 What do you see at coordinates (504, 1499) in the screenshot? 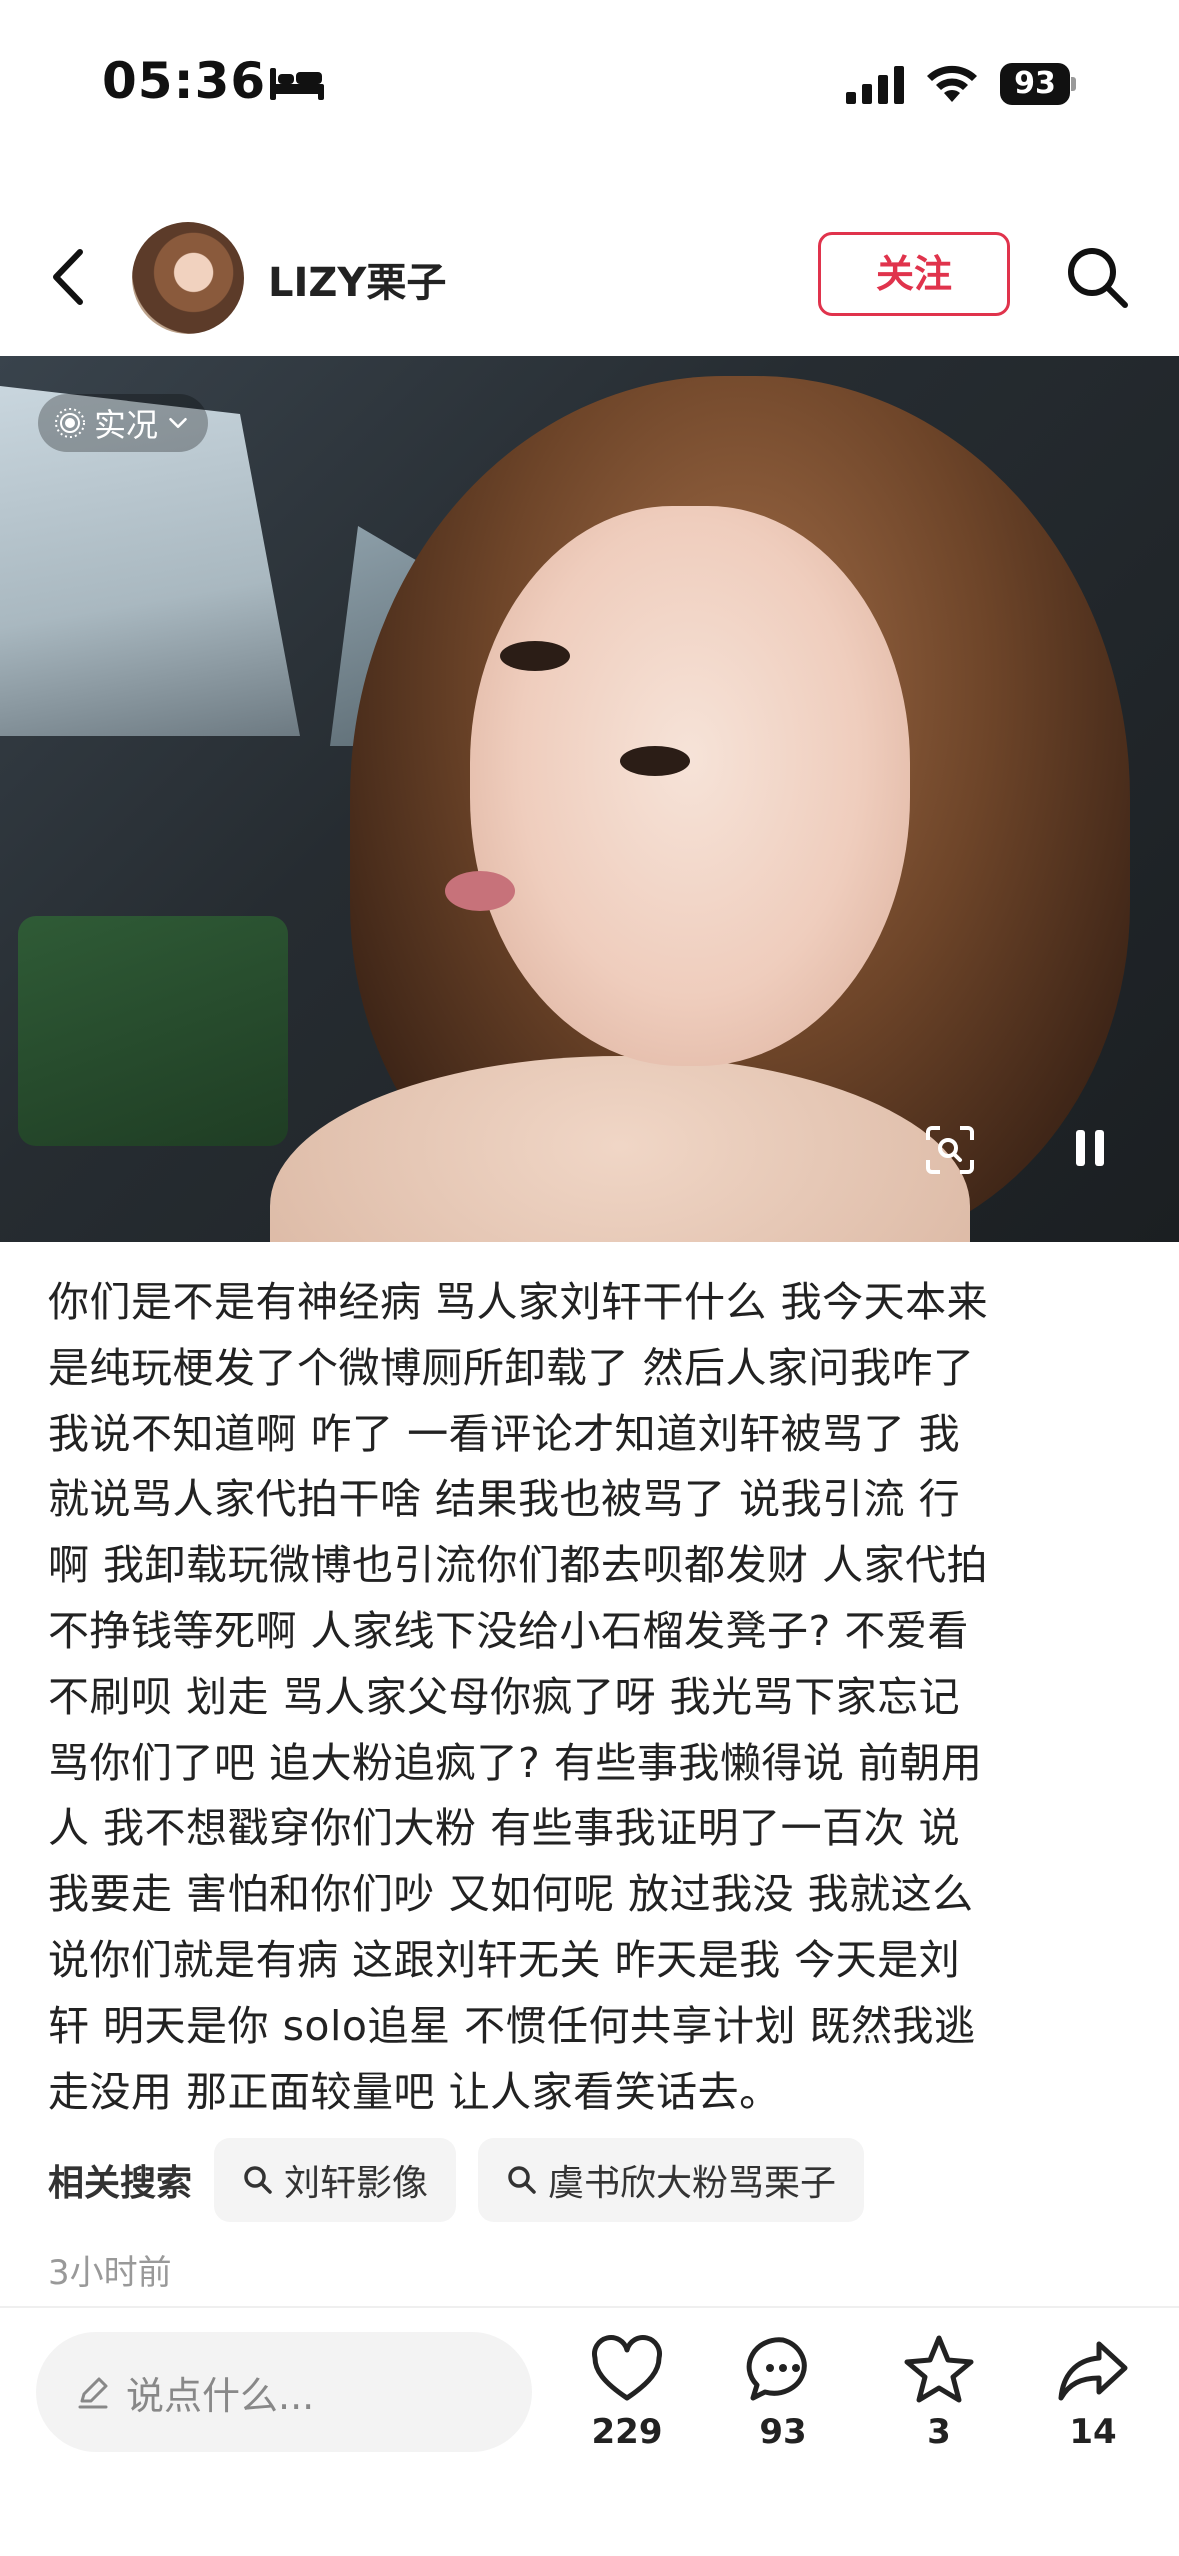
I see `post-line: 就说骂人家代拍干啥 结果我也被骂了 说我引流 行` at bounding box center [504, 1499].